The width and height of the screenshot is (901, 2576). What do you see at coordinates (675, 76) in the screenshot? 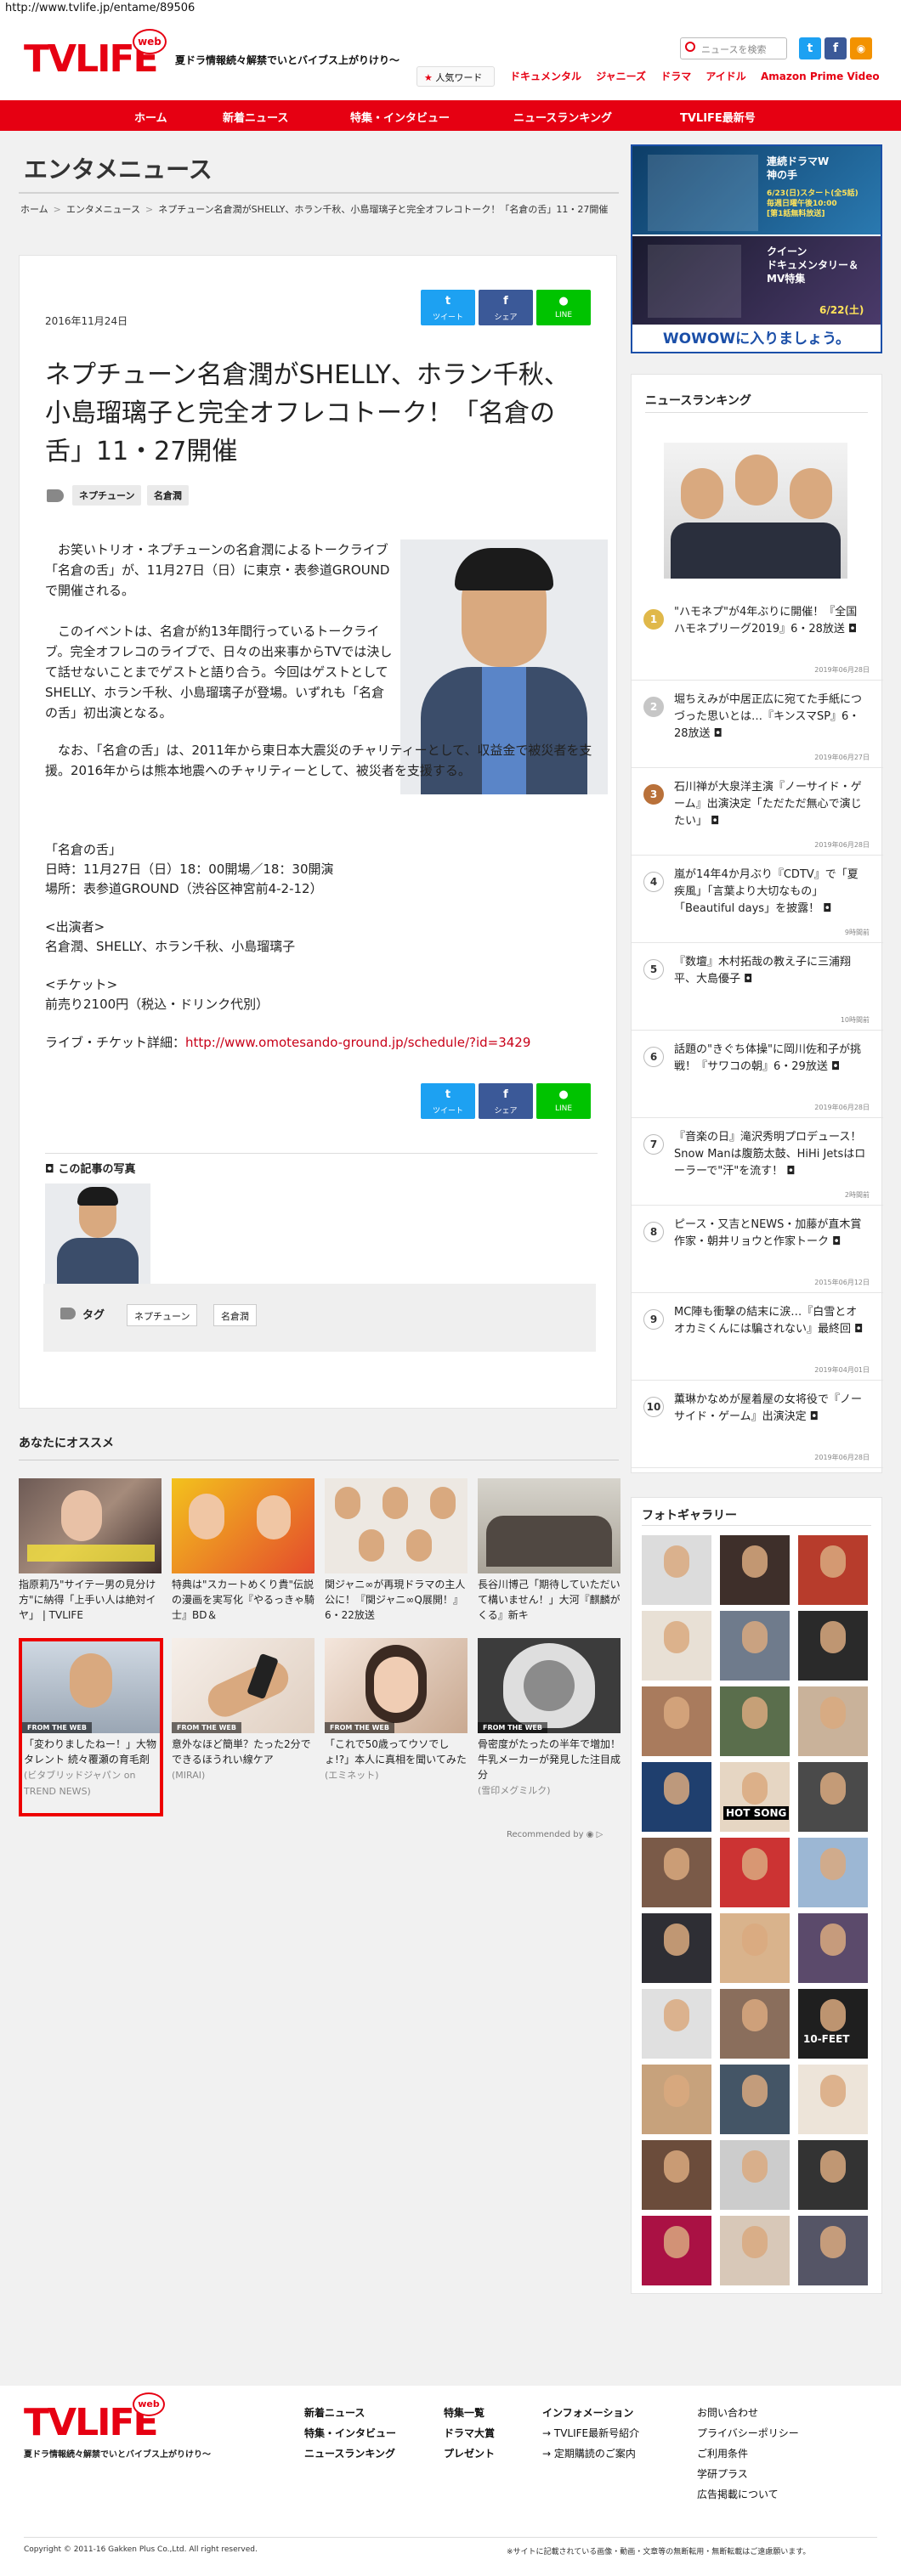
I see `toplink-drama: ドラマ` at bounding box center [675, 76].